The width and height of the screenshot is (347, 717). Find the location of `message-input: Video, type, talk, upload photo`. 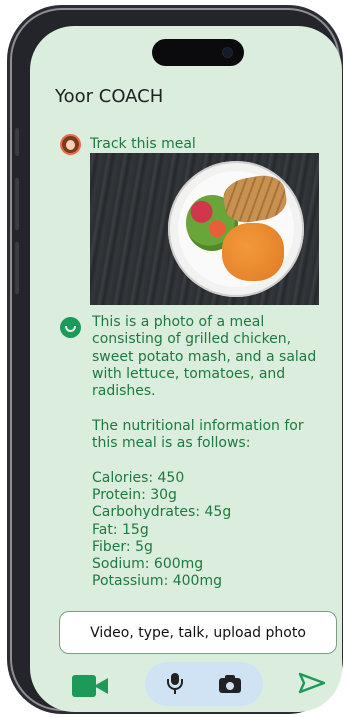

message-input: Video, type, talk, upload photo is located at coordinates (198, 632).